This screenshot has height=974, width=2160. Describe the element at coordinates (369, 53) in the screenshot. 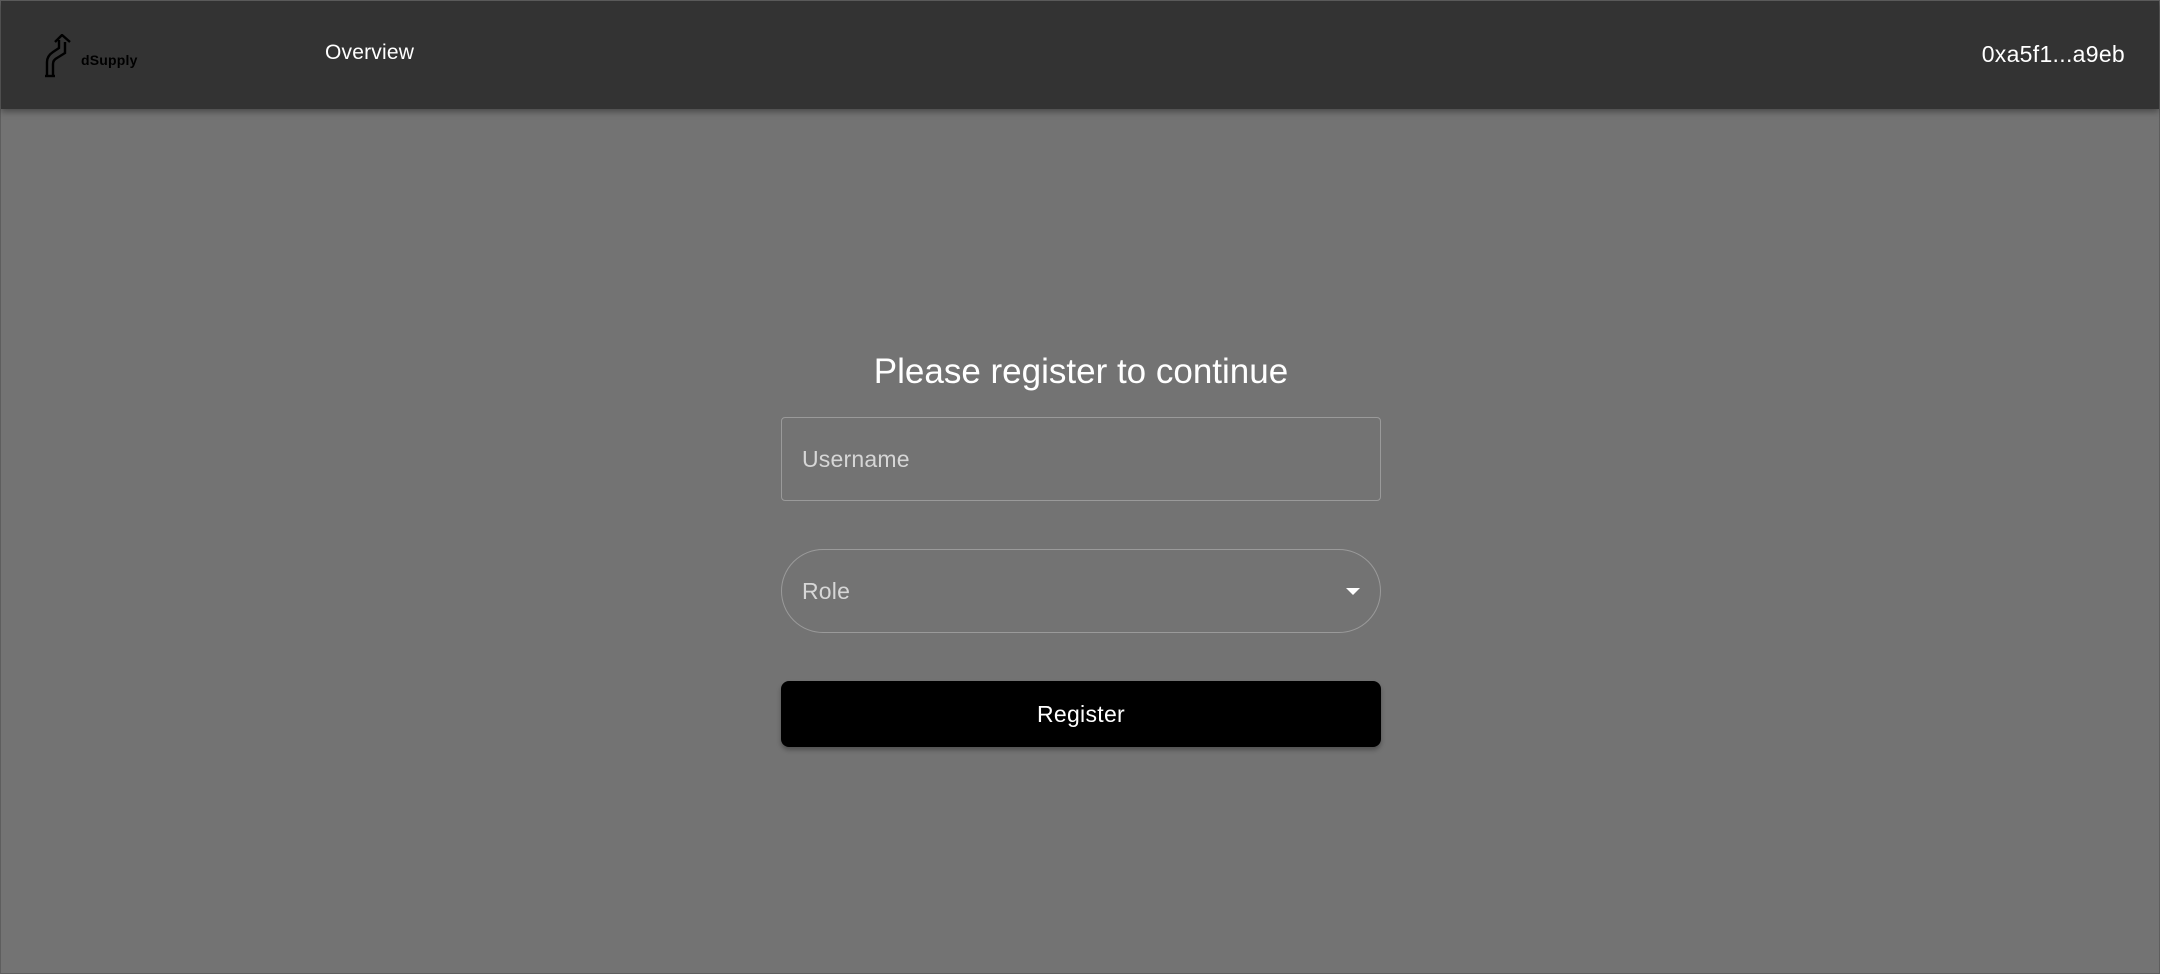

I see `nav-overview-link: Overview` at that location.